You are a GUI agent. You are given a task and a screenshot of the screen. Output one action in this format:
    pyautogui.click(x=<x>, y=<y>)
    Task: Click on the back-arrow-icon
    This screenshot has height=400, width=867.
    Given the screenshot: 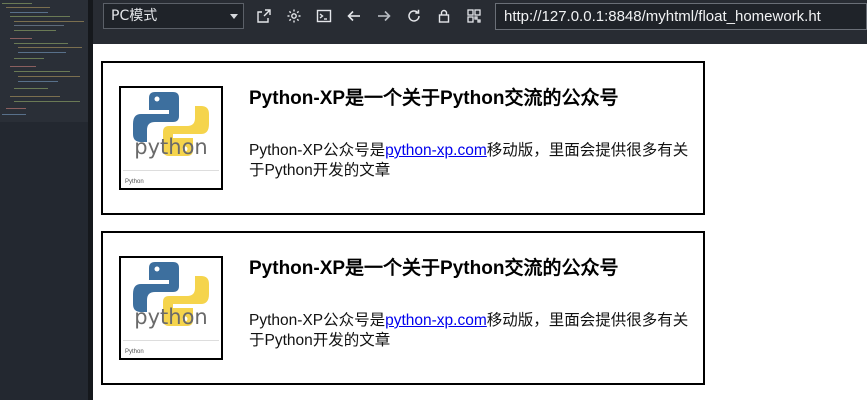 What is the action you would take?
    pyautogui.click(x=354, y=16)
    